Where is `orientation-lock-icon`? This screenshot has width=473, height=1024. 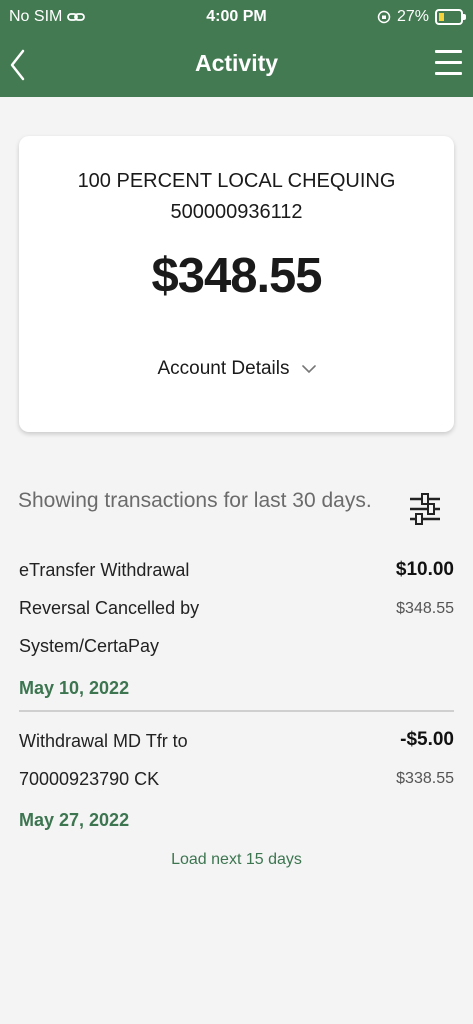
orientation-lock-icon is located at coordinates (384, 17).